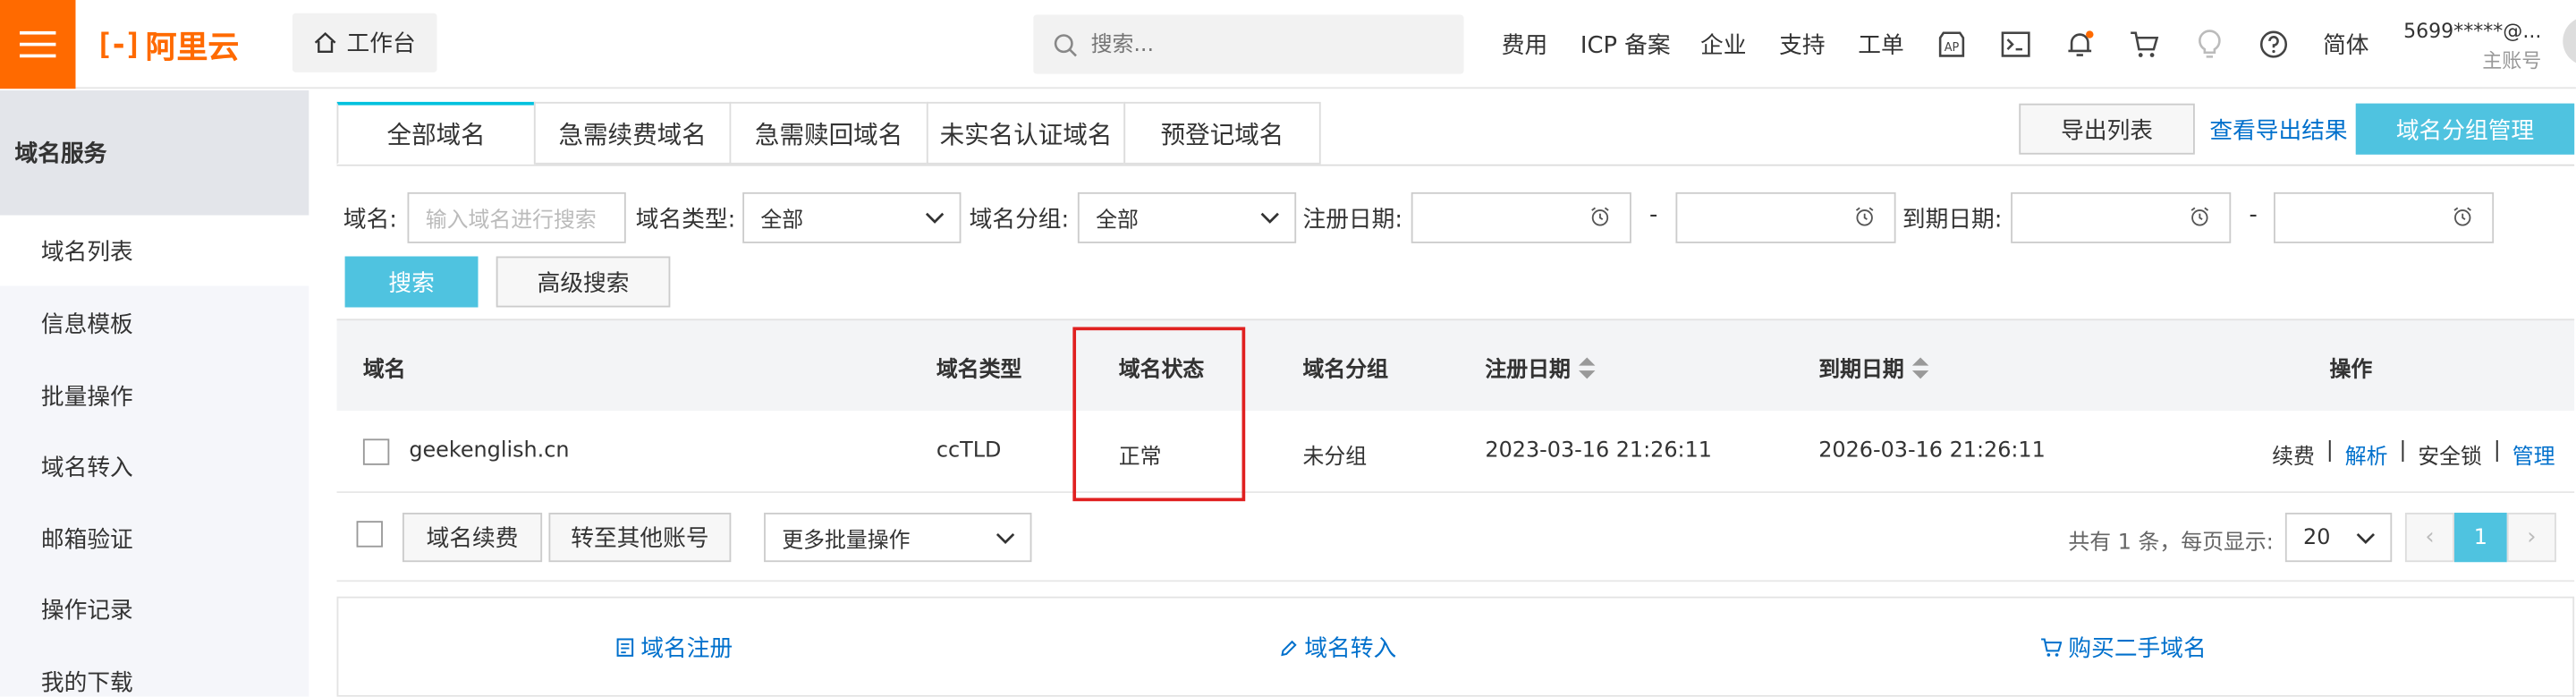 This screenshot has width=2576, height=697. I want to click on nav-ticket: 工单, so click(1880, 44).